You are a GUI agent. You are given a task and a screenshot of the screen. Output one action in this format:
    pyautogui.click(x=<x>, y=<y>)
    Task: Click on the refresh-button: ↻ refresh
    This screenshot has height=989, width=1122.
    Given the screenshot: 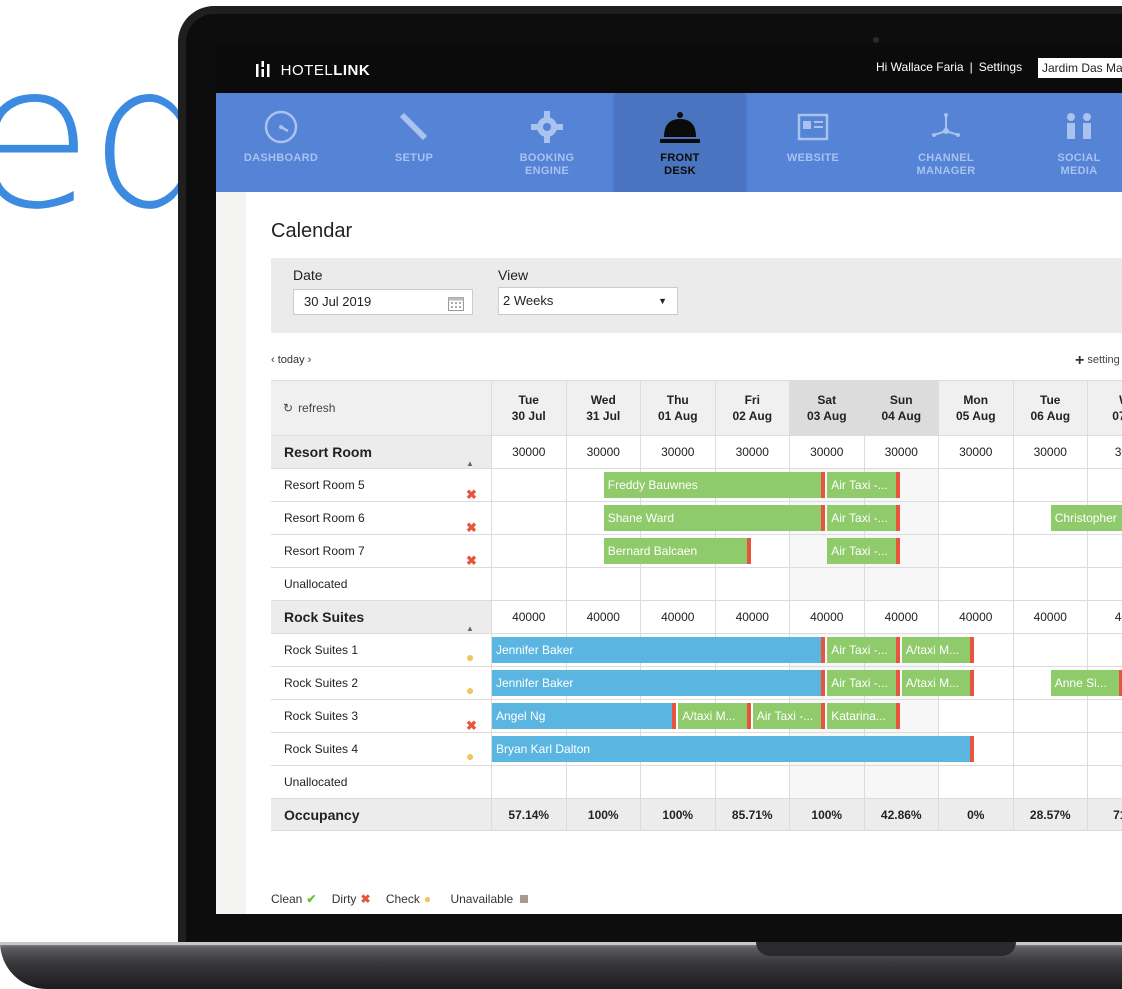 What is the action you would take?
    pyautogui.click(x=381, y=408)
    